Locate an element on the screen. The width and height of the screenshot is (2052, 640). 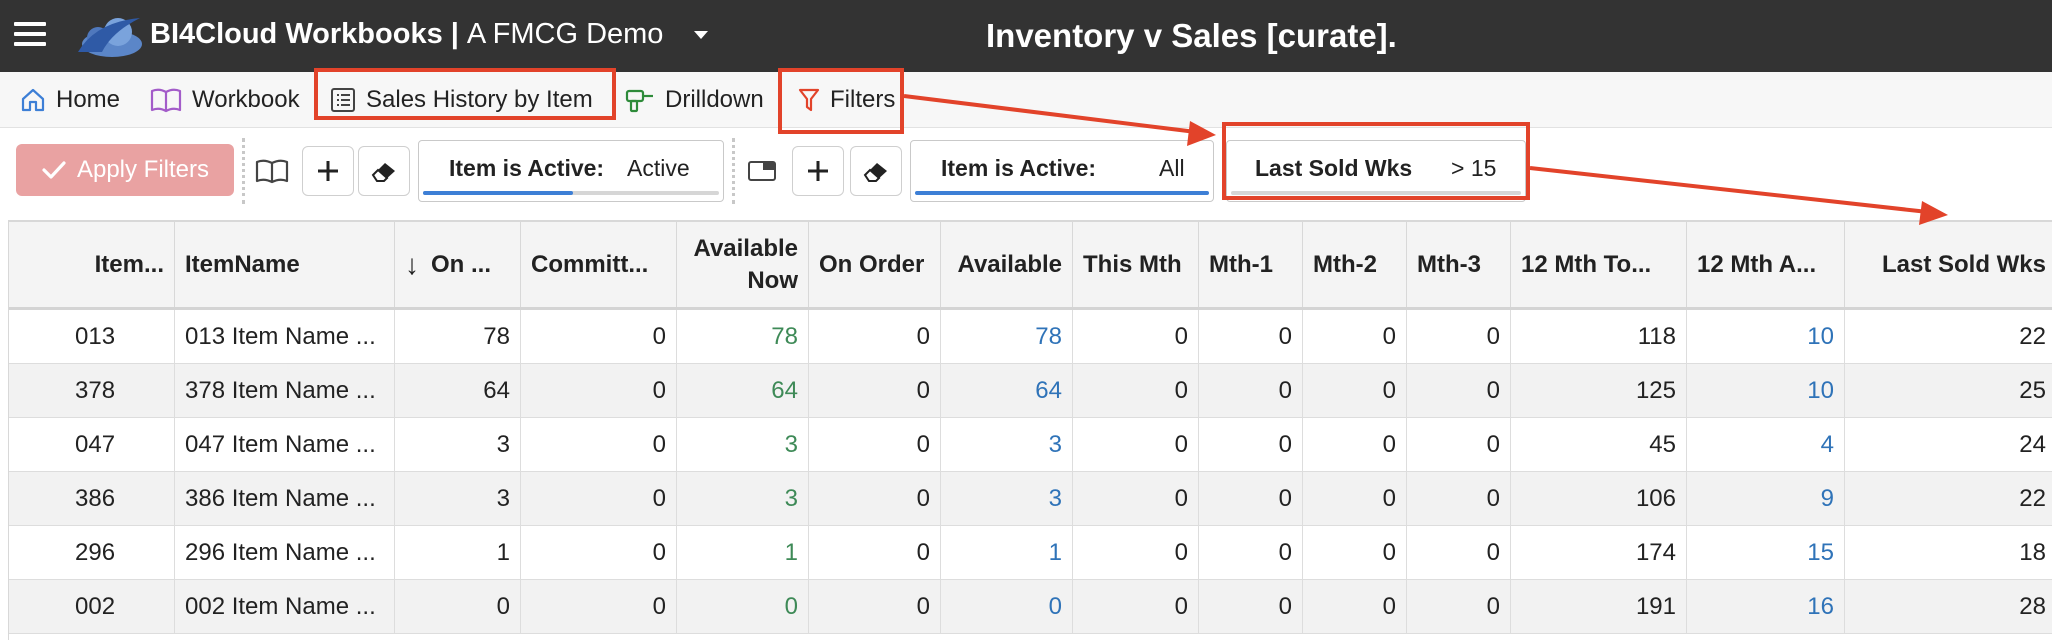
column-header-label: ItemName is located at coordinates (242, 264).